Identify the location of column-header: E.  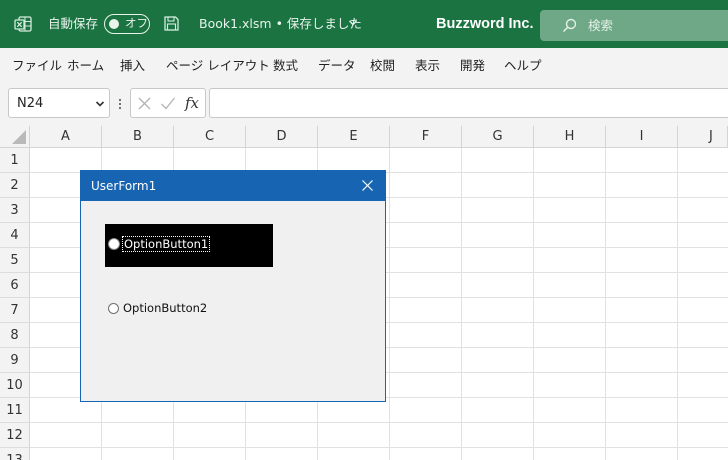
(354, 137).